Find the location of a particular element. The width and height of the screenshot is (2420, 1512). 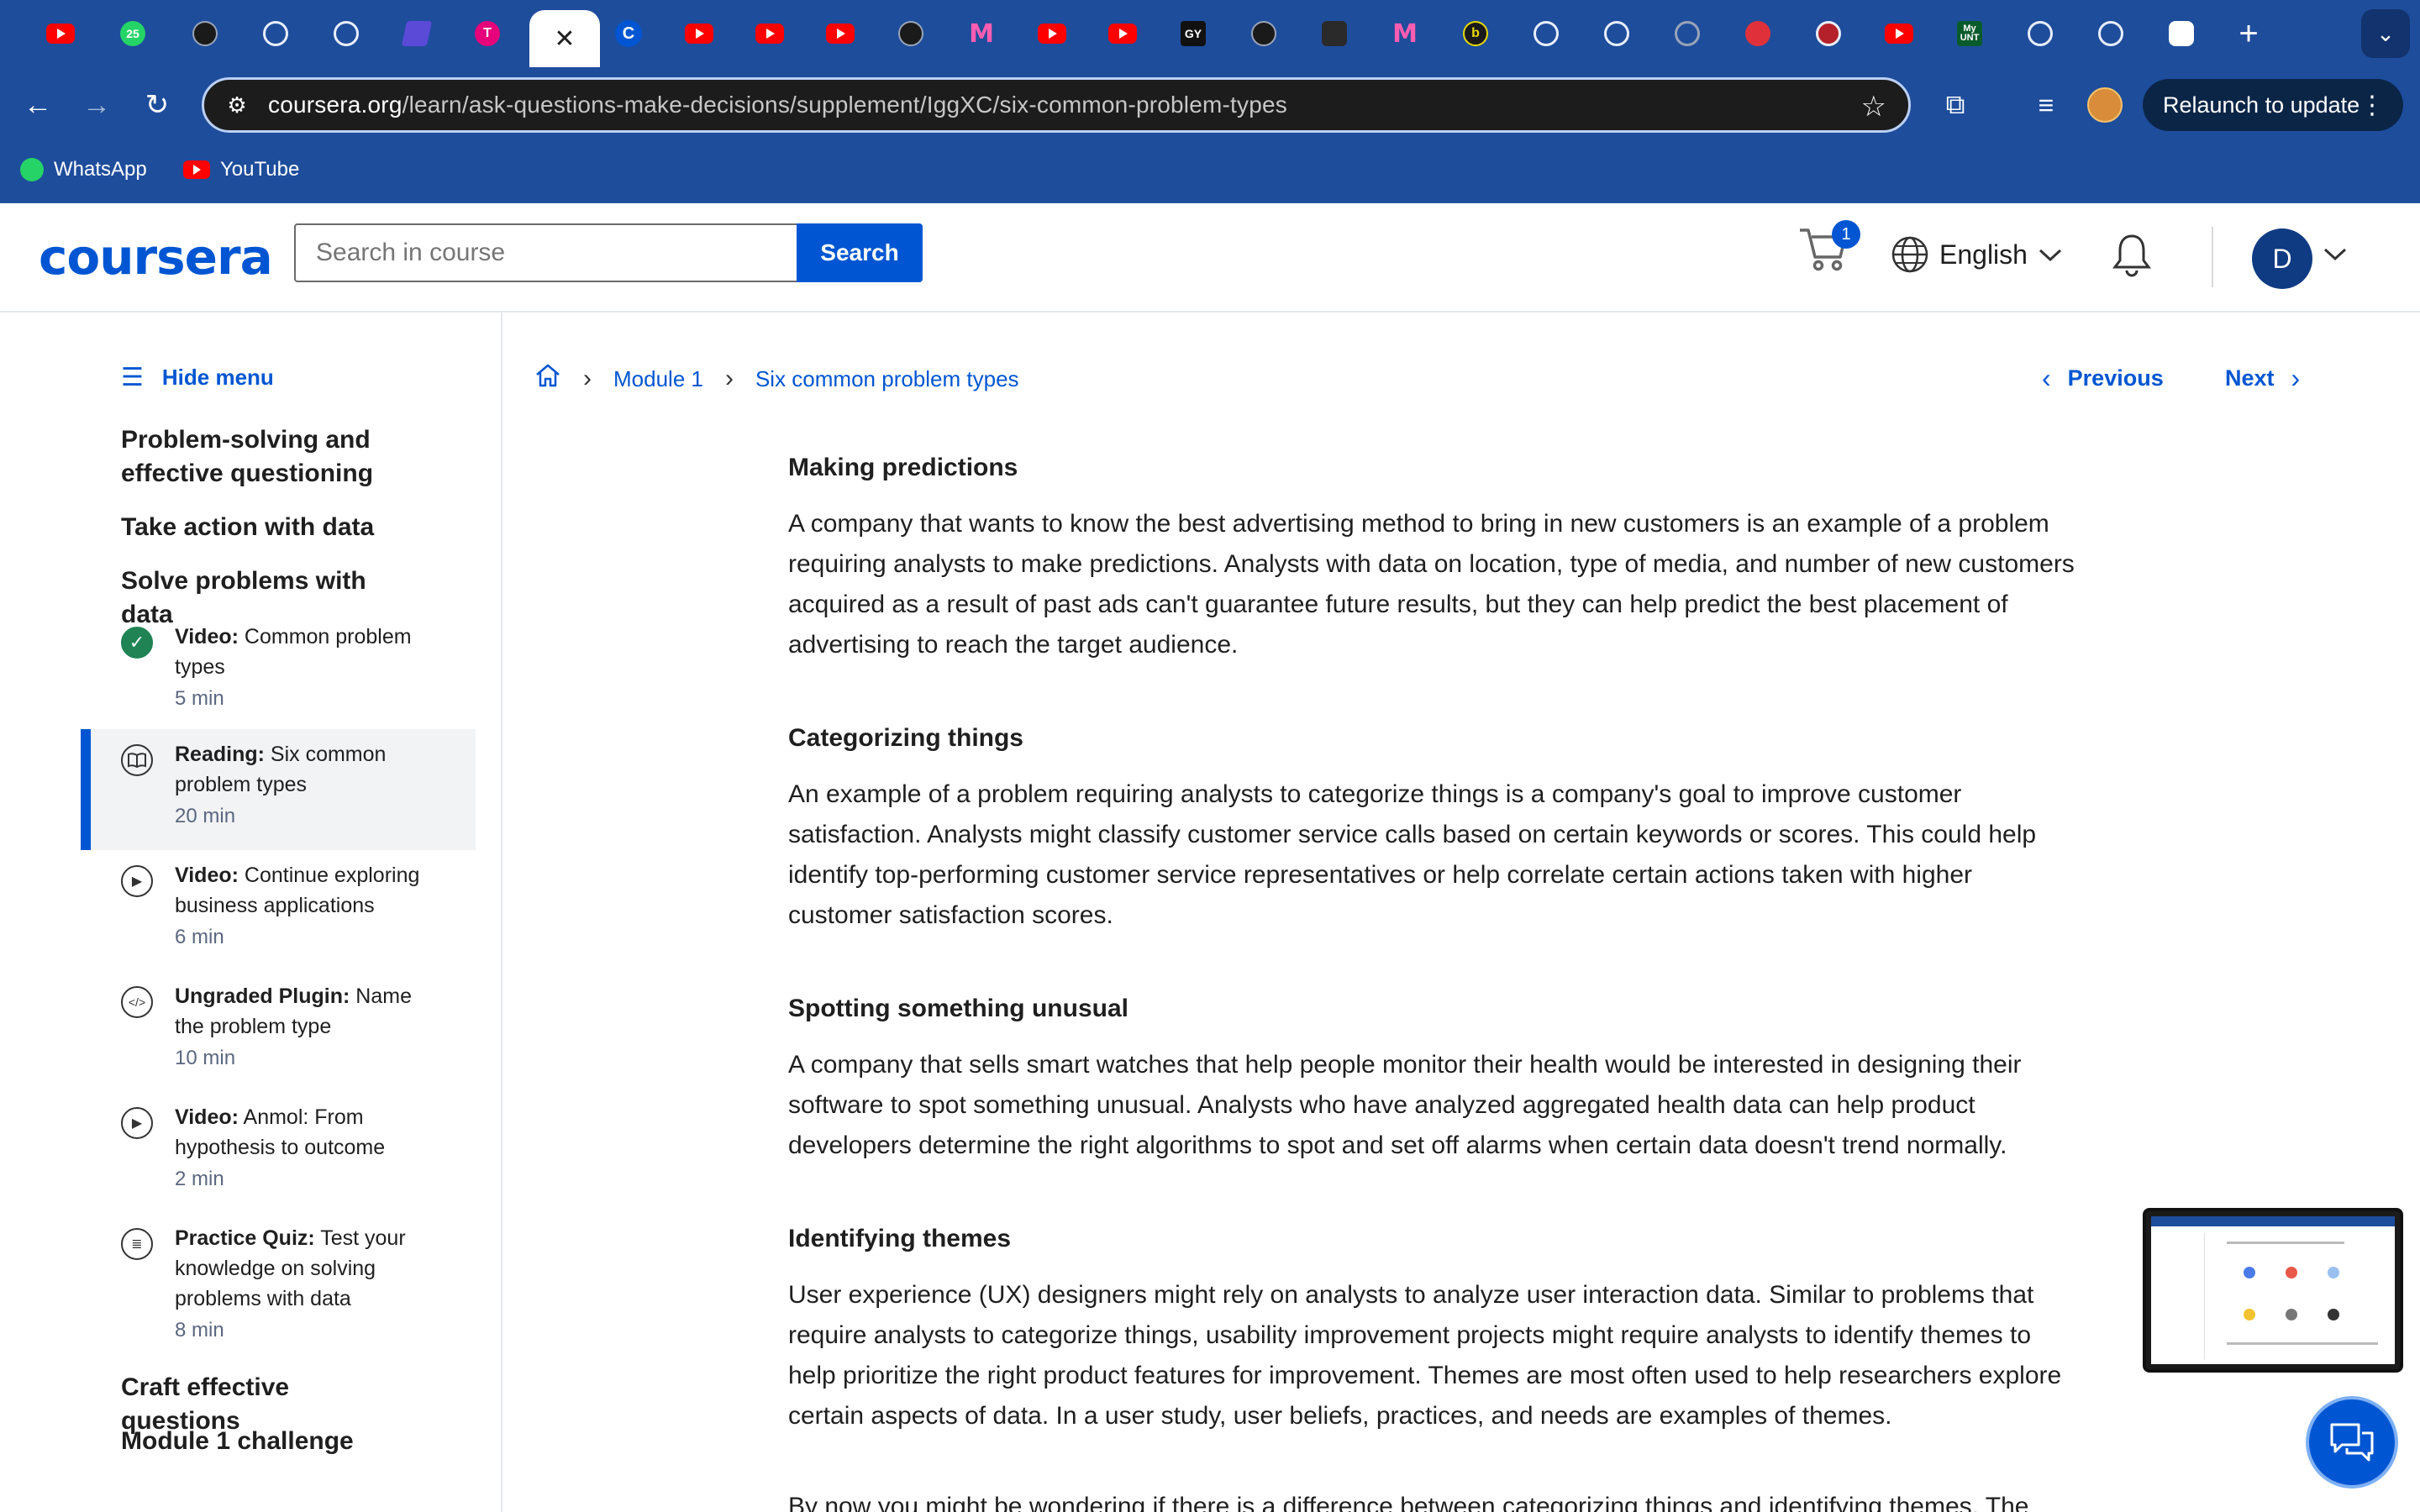

notifications-button is located at coordinates (2132, 259).